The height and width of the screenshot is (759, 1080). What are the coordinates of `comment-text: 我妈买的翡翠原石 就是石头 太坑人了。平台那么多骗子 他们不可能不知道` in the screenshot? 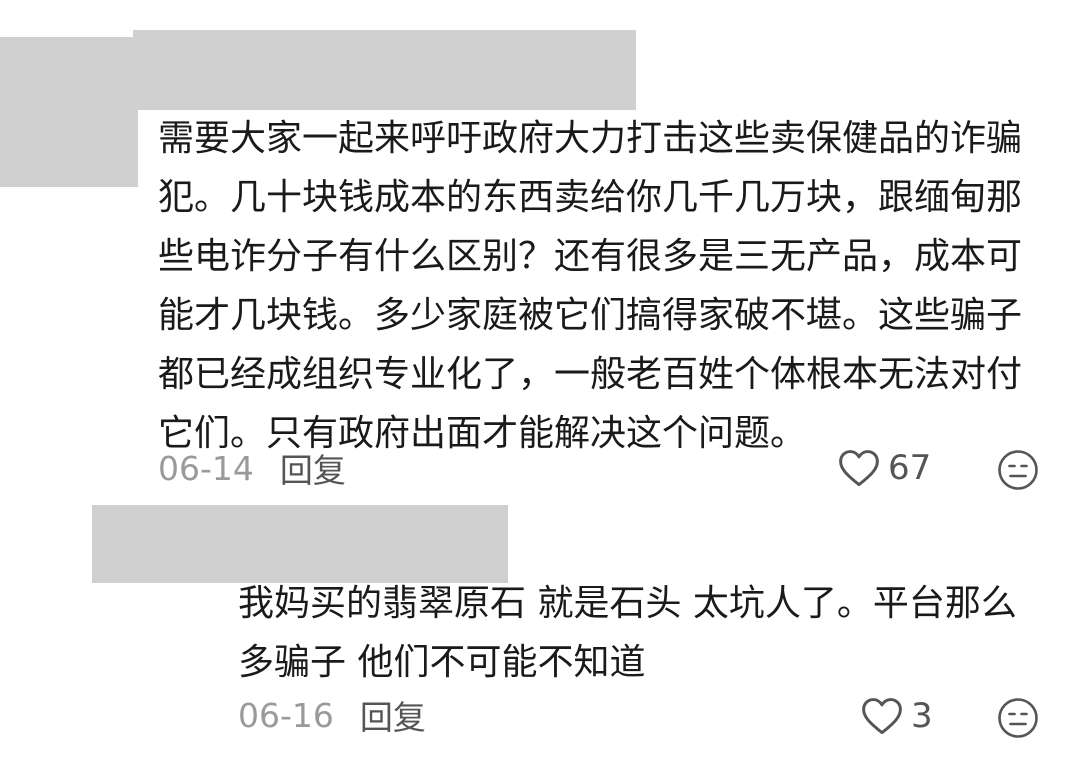 It's located at (627, 633).